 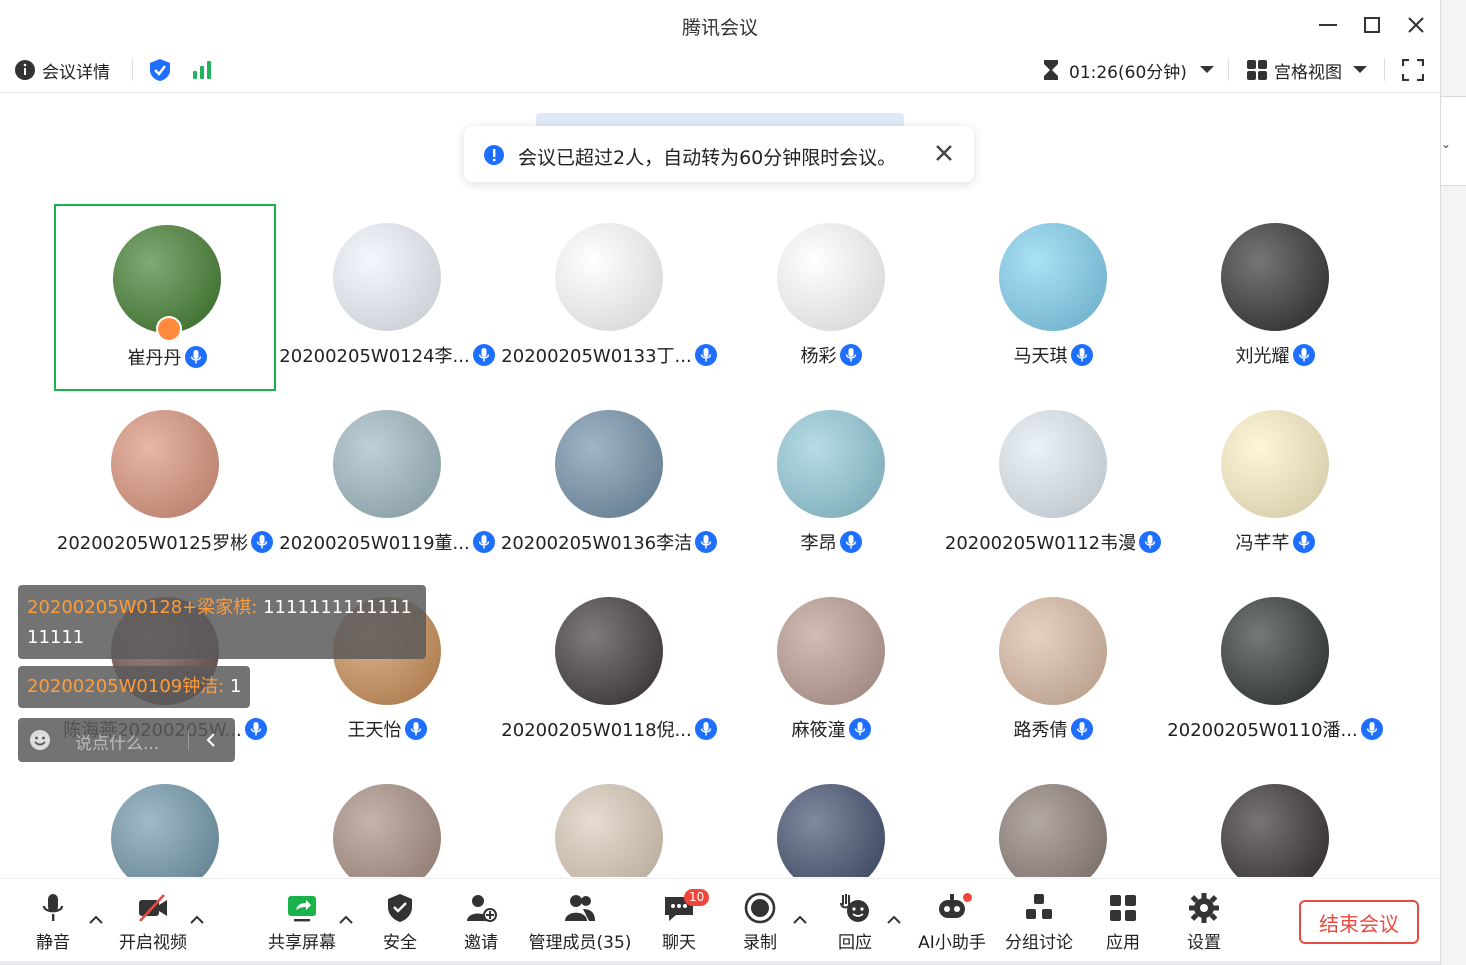 I want to click on add-user-icon, so click(x=482, y=908).